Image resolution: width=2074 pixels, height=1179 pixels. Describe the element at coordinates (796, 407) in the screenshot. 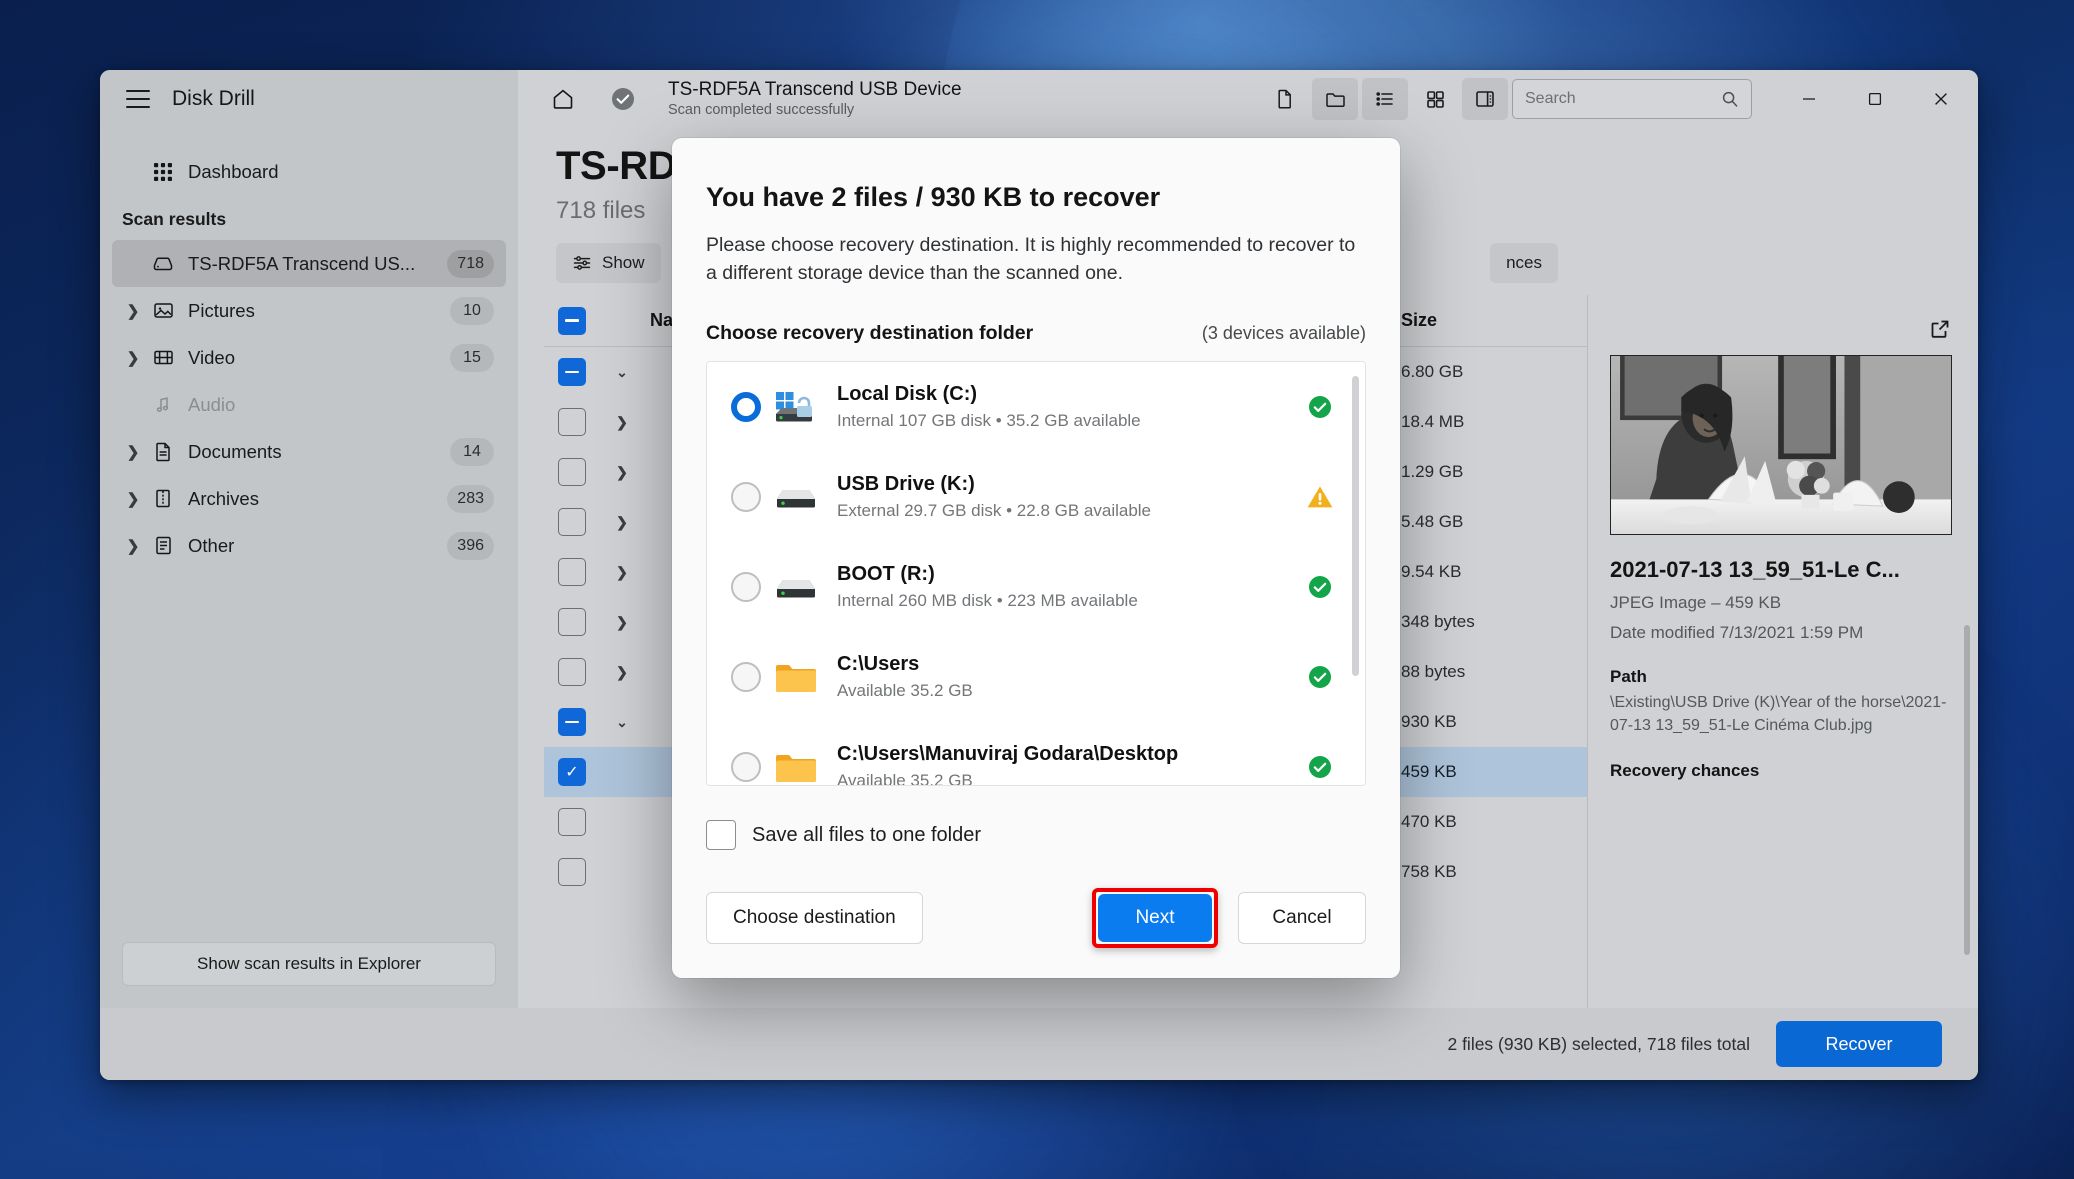

I see `windows-disk-icon` at that location.